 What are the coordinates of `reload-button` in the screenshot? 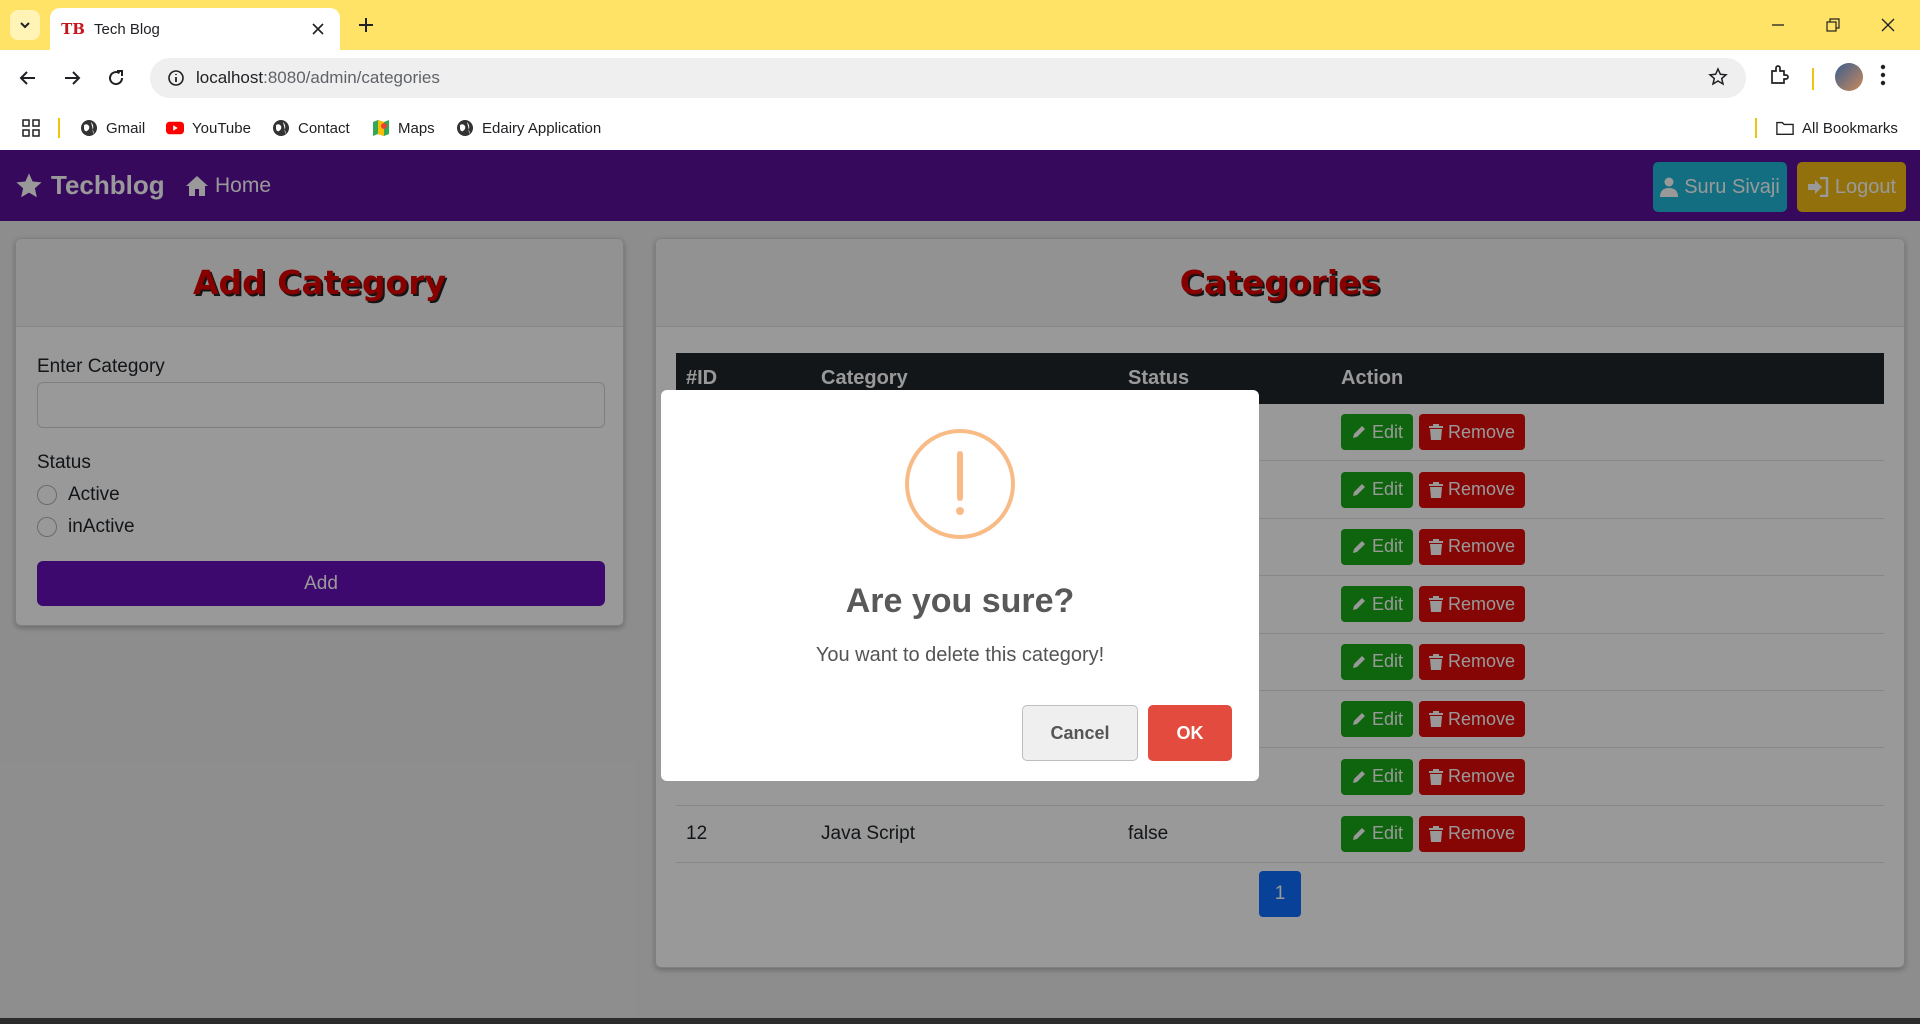 It's located at (116, 78).